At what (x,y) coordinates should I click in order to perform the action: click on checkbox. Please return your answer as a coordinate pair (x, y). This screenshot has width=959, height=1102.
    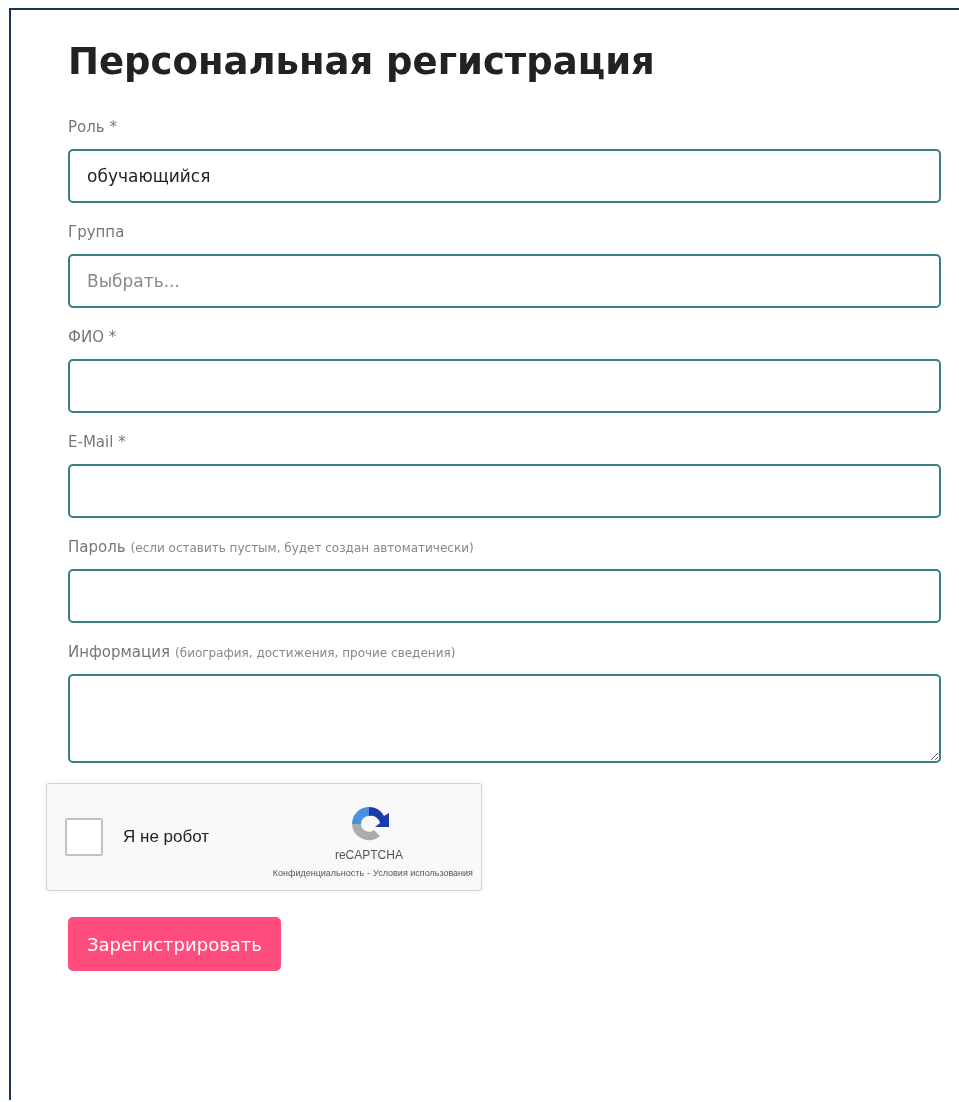
    Looking at the image, I should click on (84, 837).